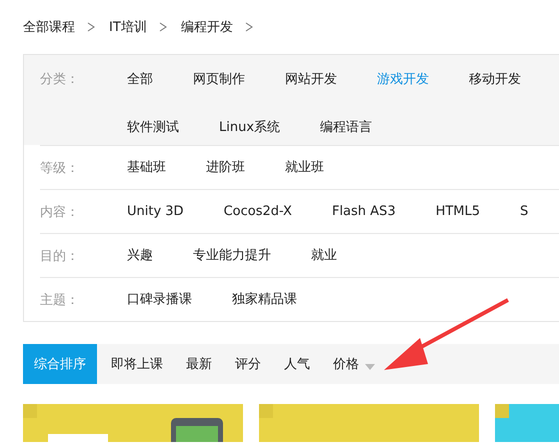  Describe the element at coordinates (258, 211) in the screenshot. I see `filter-option: Cocos2d-X` at that location.